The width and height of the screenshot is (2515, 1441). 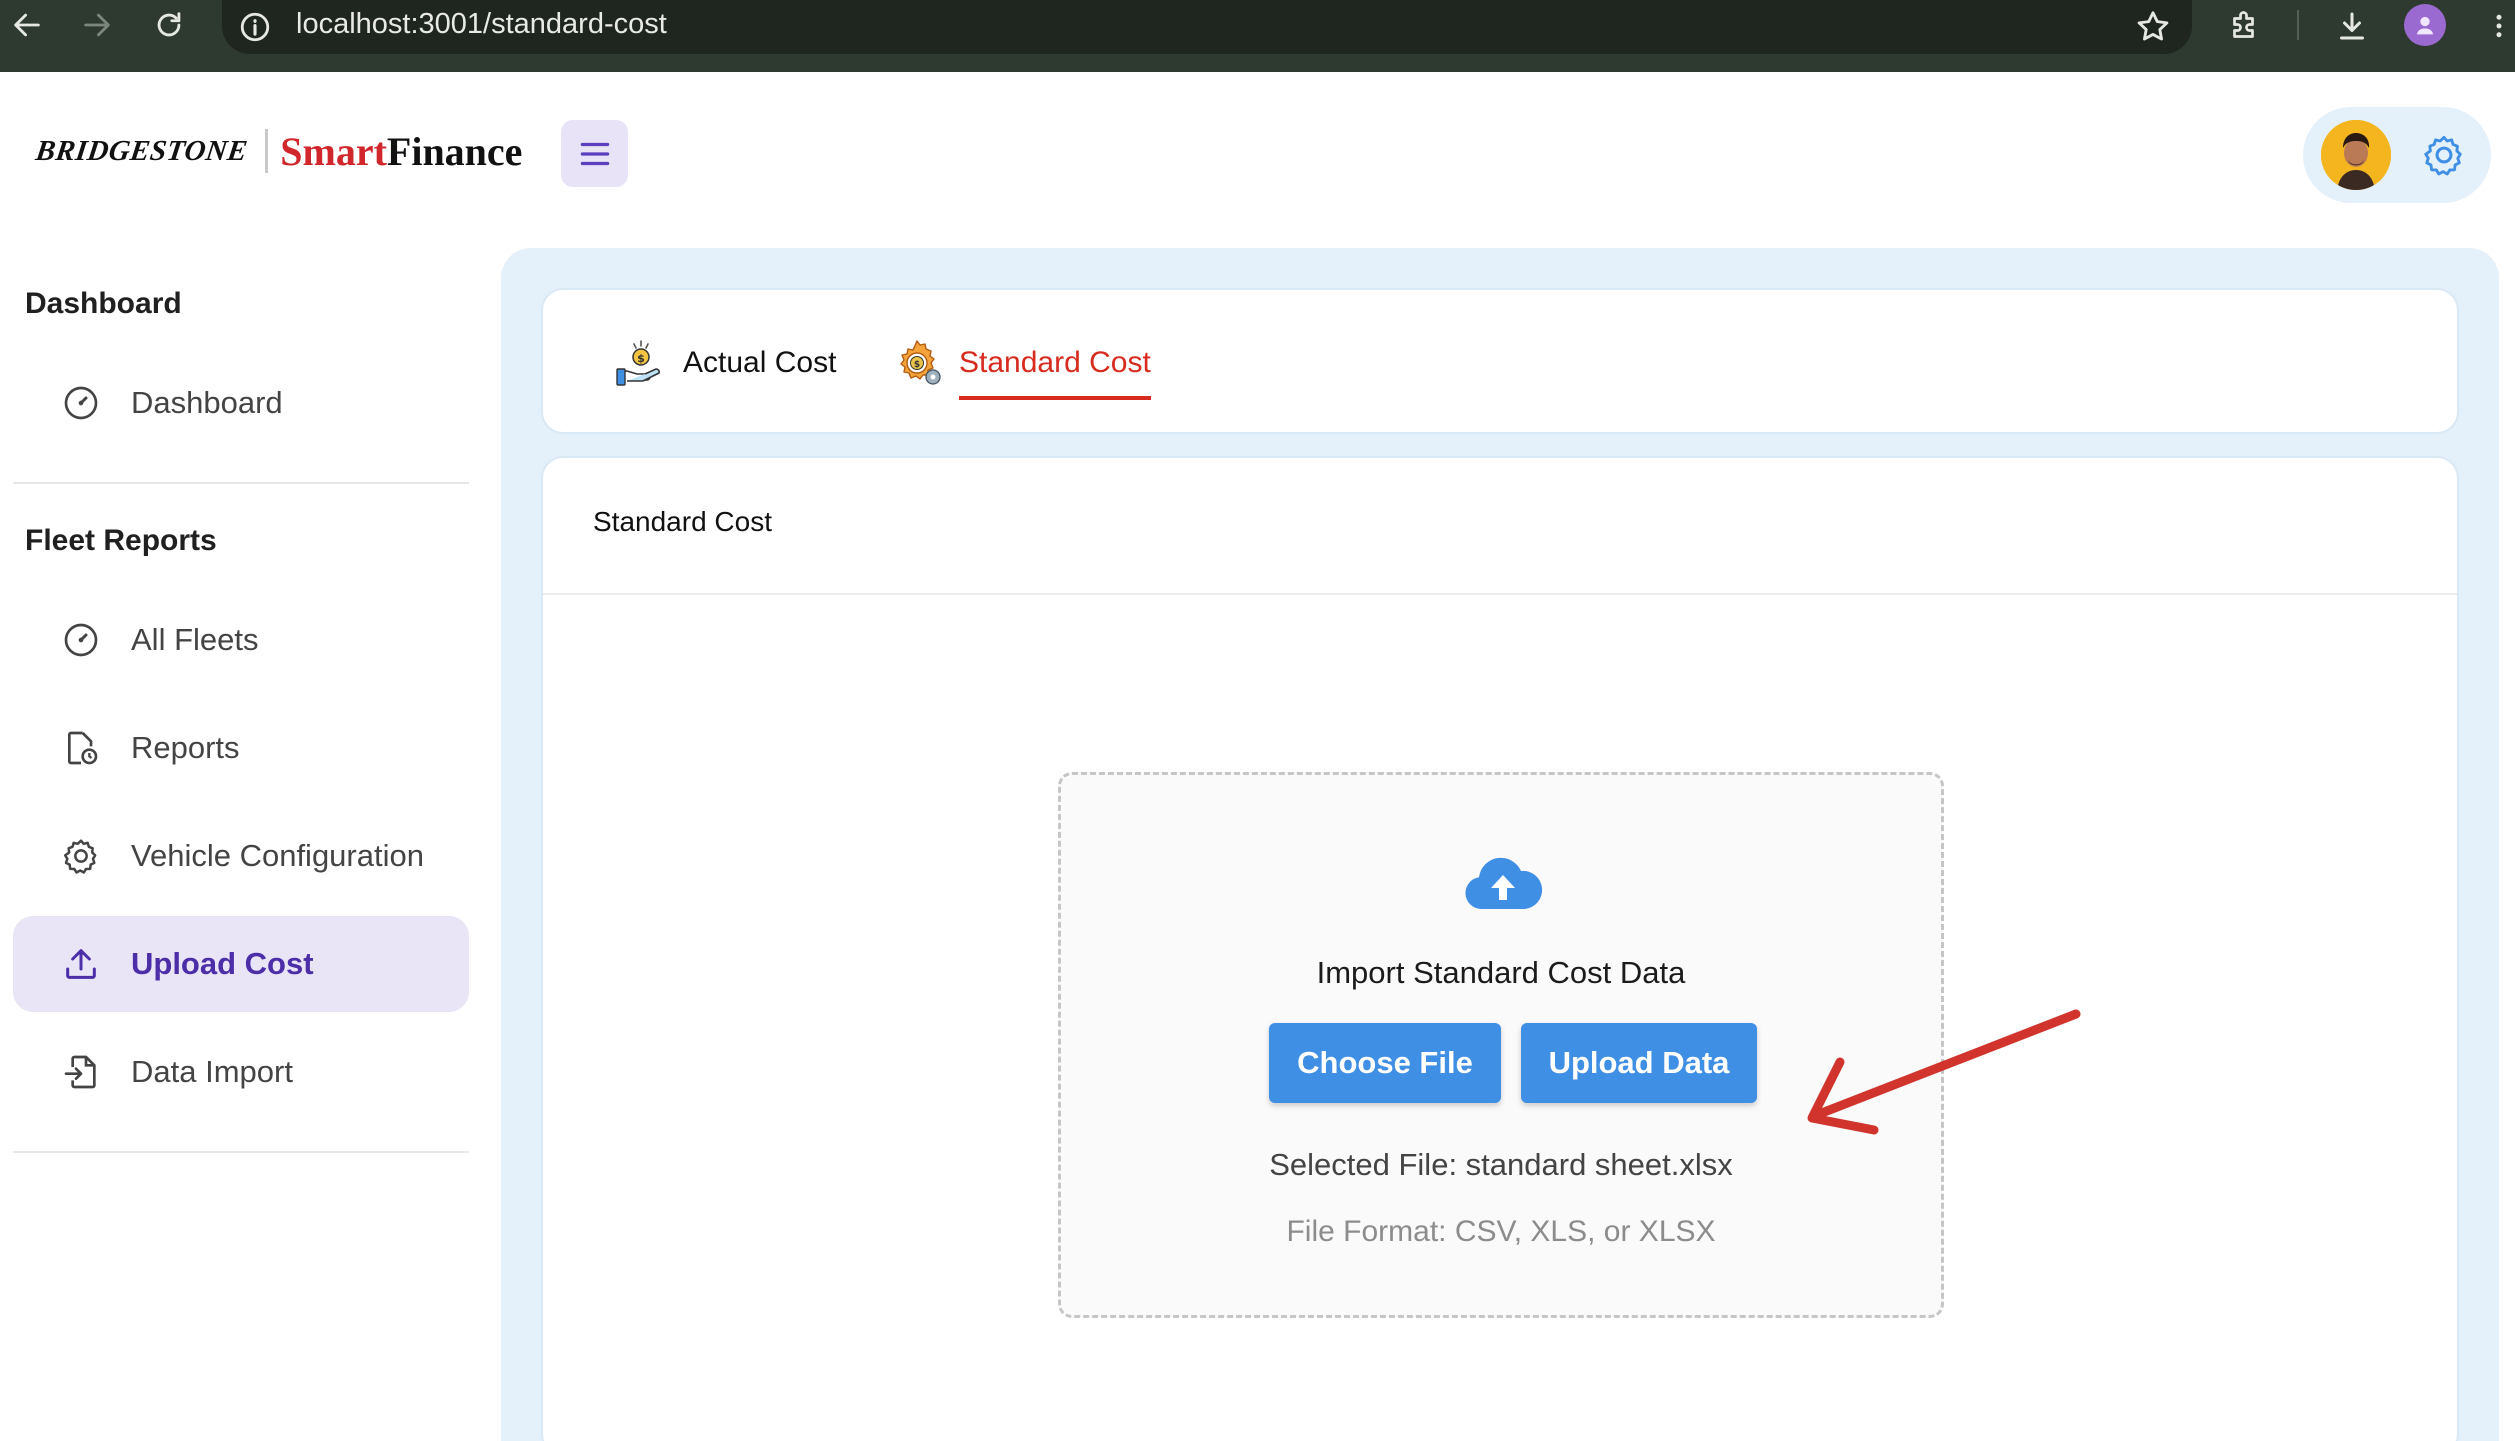 What do you see at coordinates (207, 402) in the screenshot?
I see `sidebar-item-label: Dashboard` at bounding box center [207, 402].